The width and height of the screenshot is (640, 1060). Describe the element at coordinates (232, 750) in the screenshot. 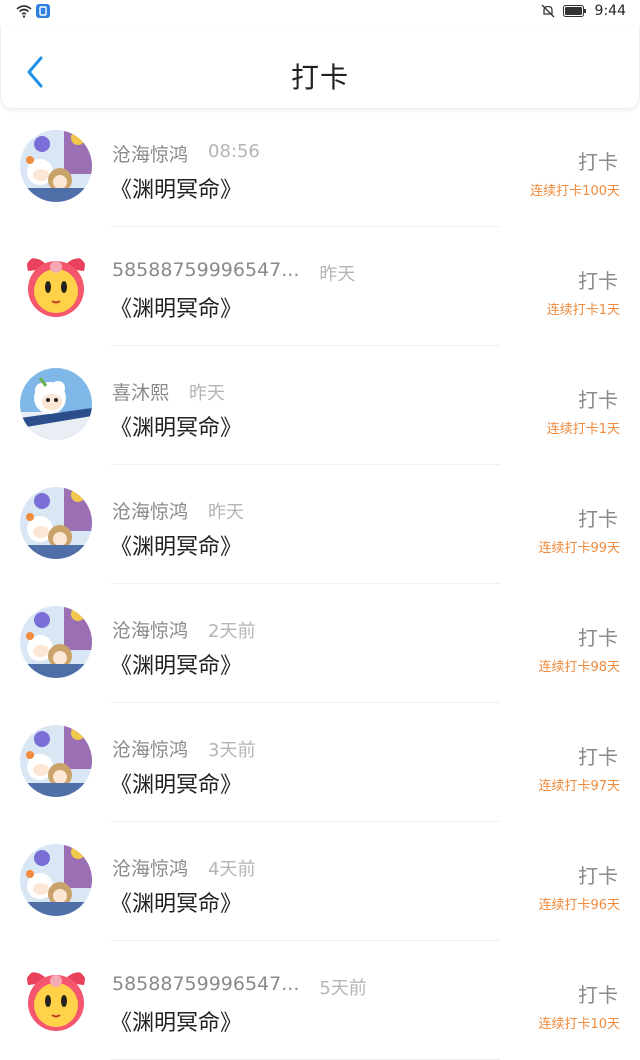

I see `post-time: 3天前` at that location.